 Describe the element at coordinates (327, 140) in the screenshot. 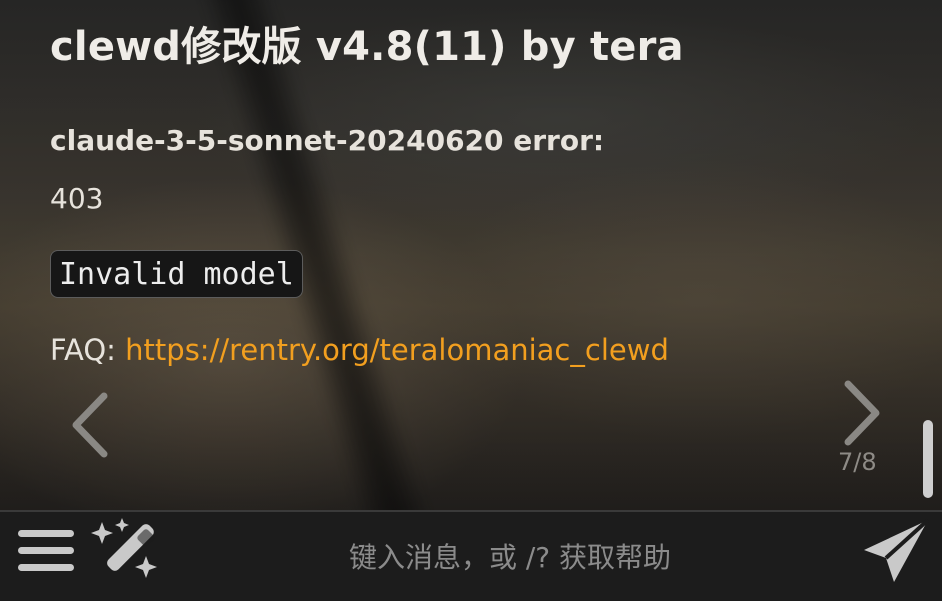

I see `error-label: claude-3-5-sonnet-20240620 error:` at that location.